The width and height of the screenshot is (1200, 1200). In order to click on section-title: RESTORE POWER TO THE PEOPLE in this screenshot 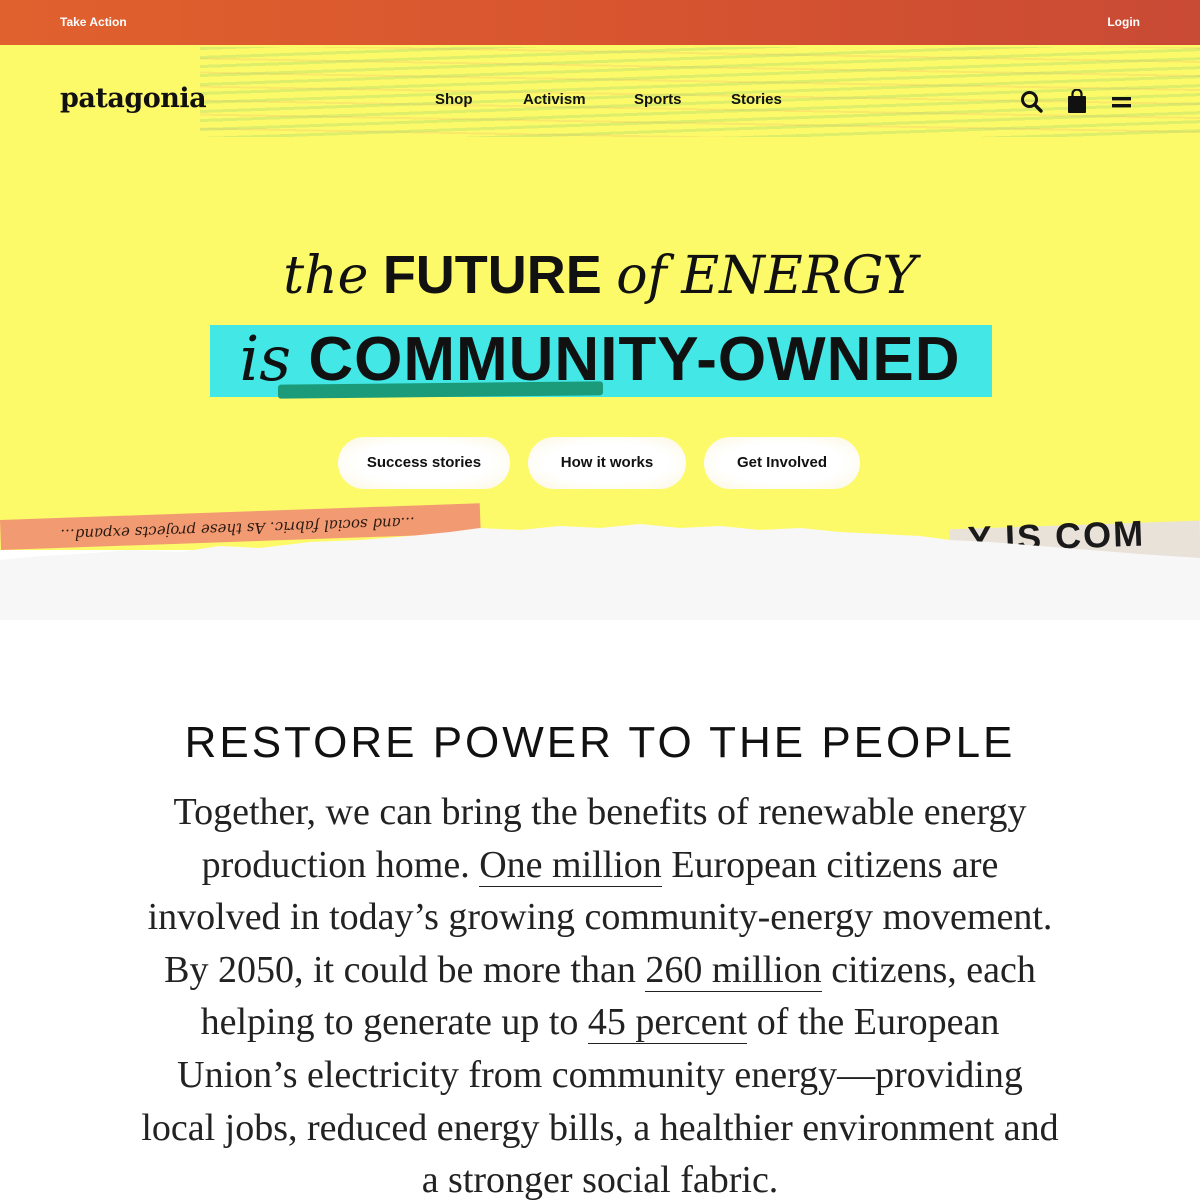, I will do `click(600, 742)`.